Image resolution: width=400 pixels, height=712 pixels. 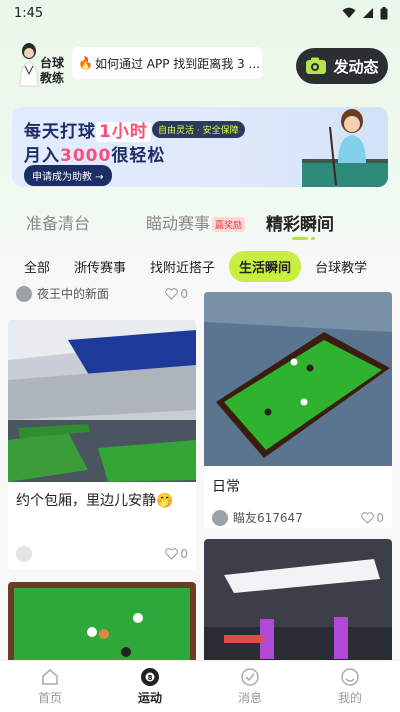 I want to click on tab-ready-clear: 准备清台, so click(x=58, y=222).